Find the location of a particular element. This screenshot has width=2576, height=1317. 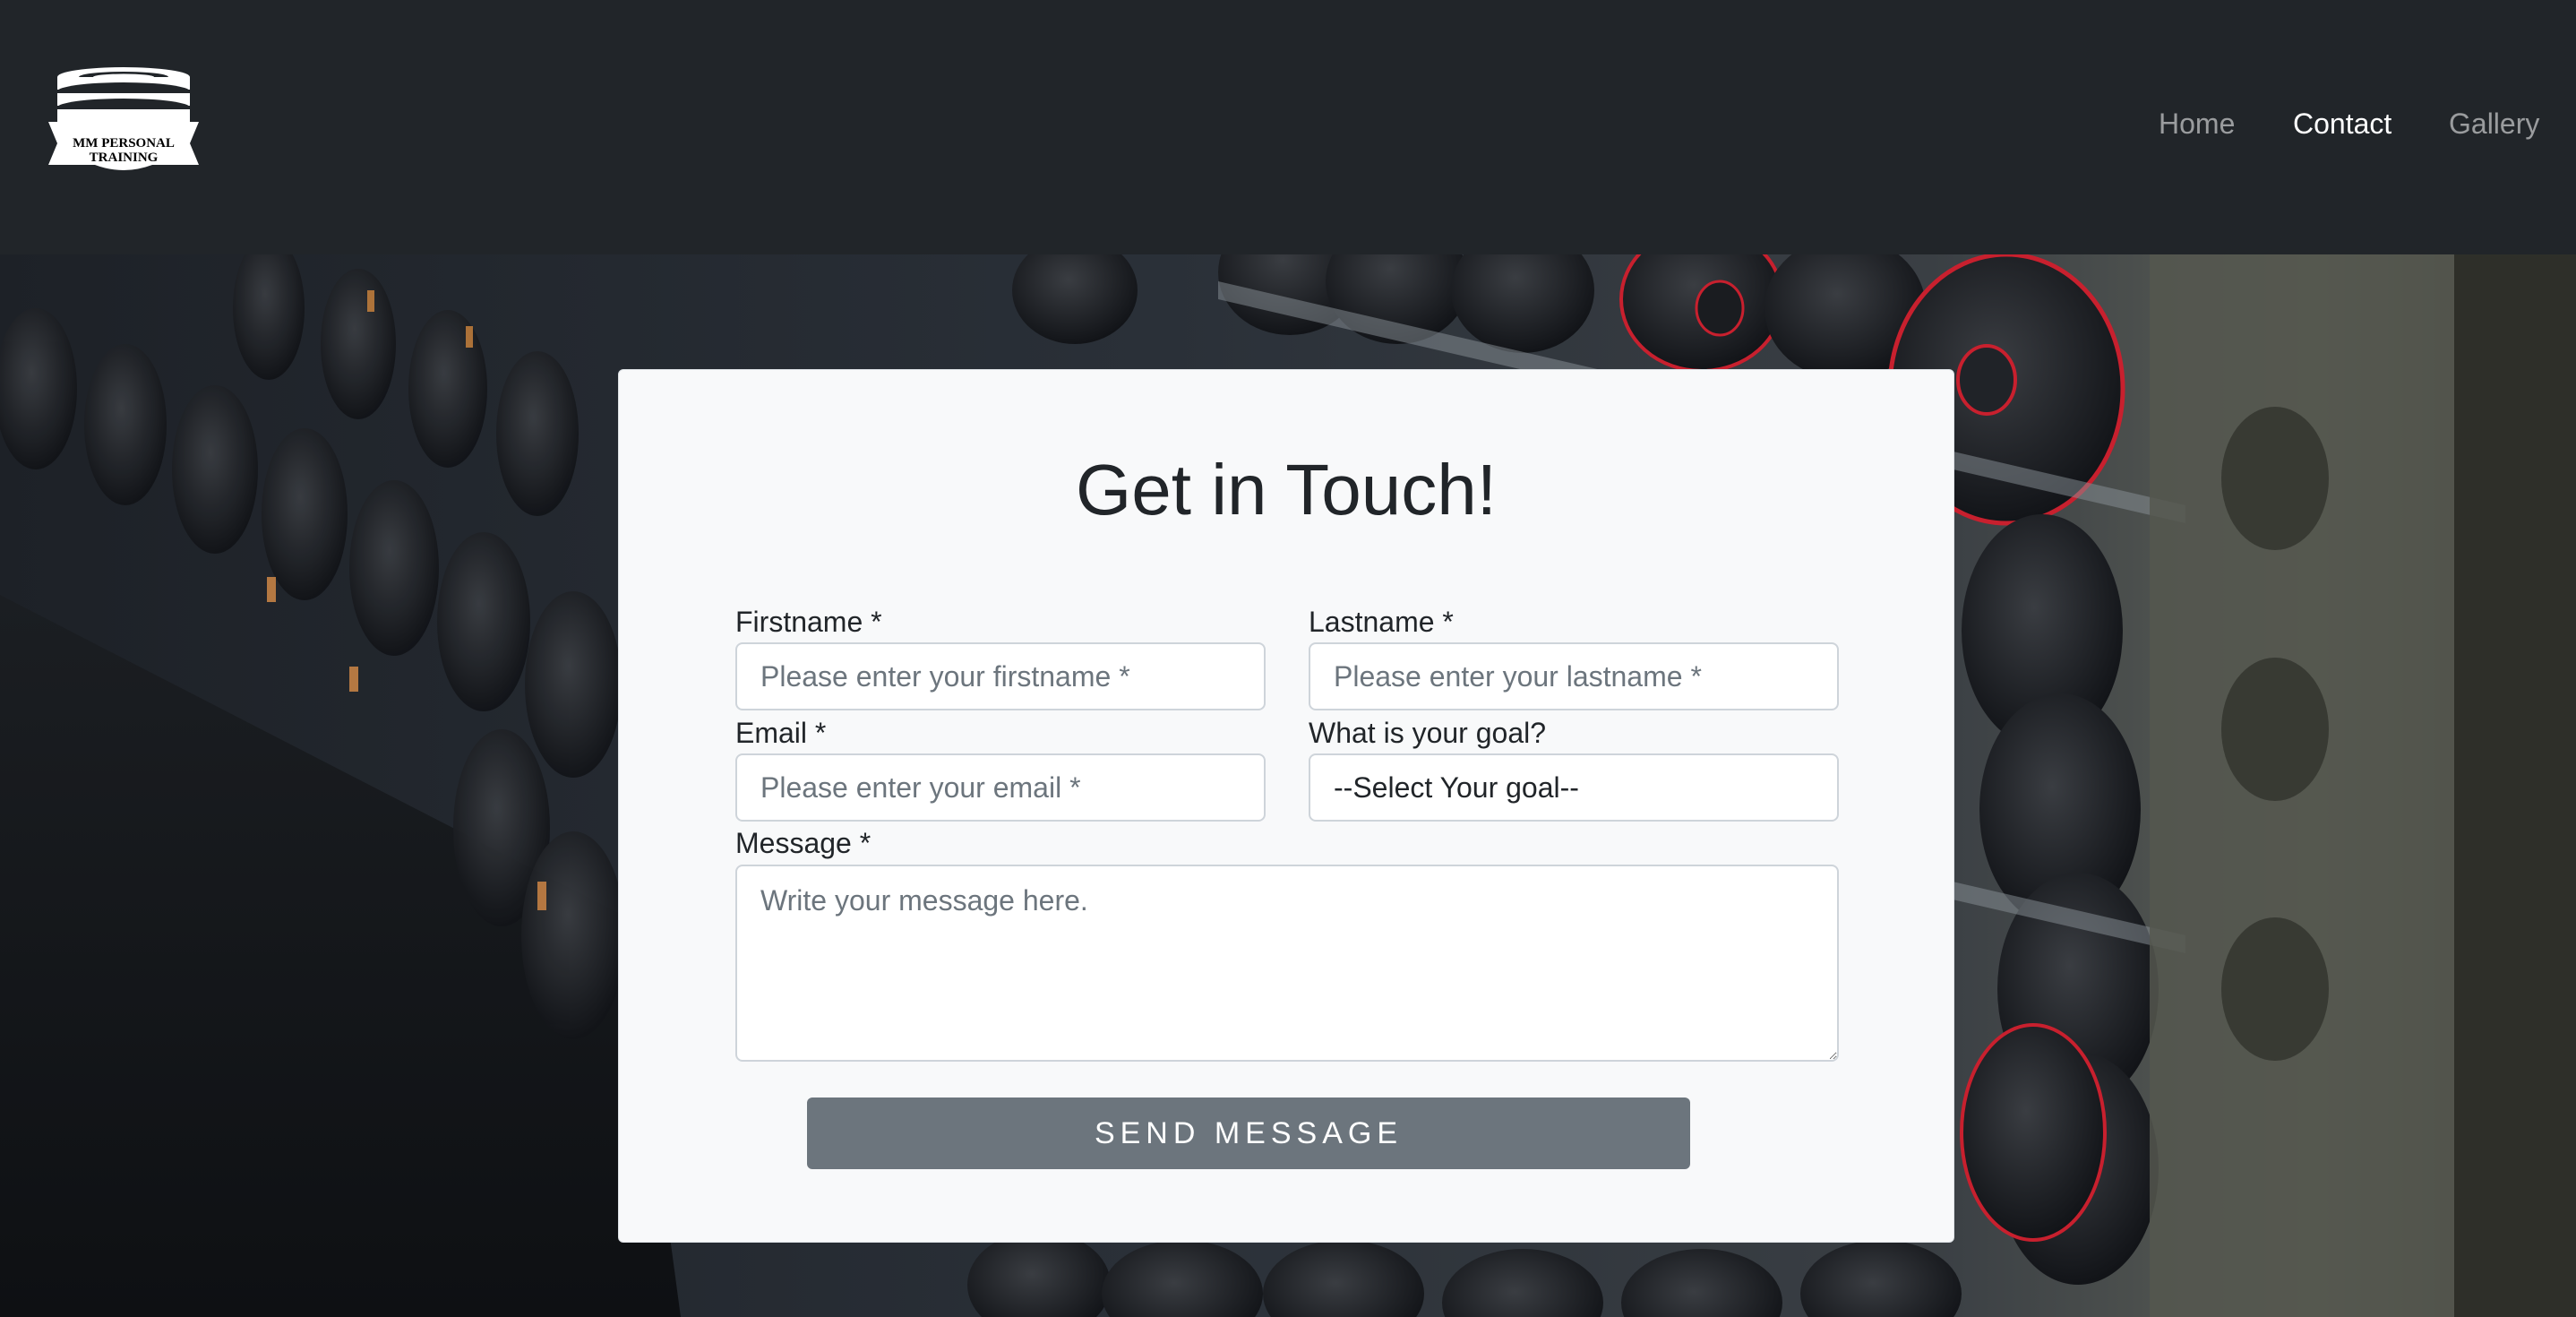

email-input is located at coordinates (1000, 787).